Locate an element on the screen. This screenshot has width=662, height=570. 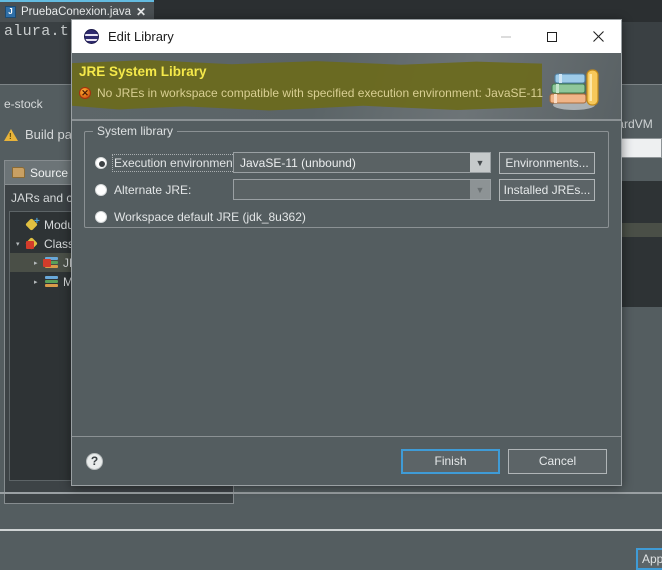
radio-execution-environment is located at coordinates (101, 162).